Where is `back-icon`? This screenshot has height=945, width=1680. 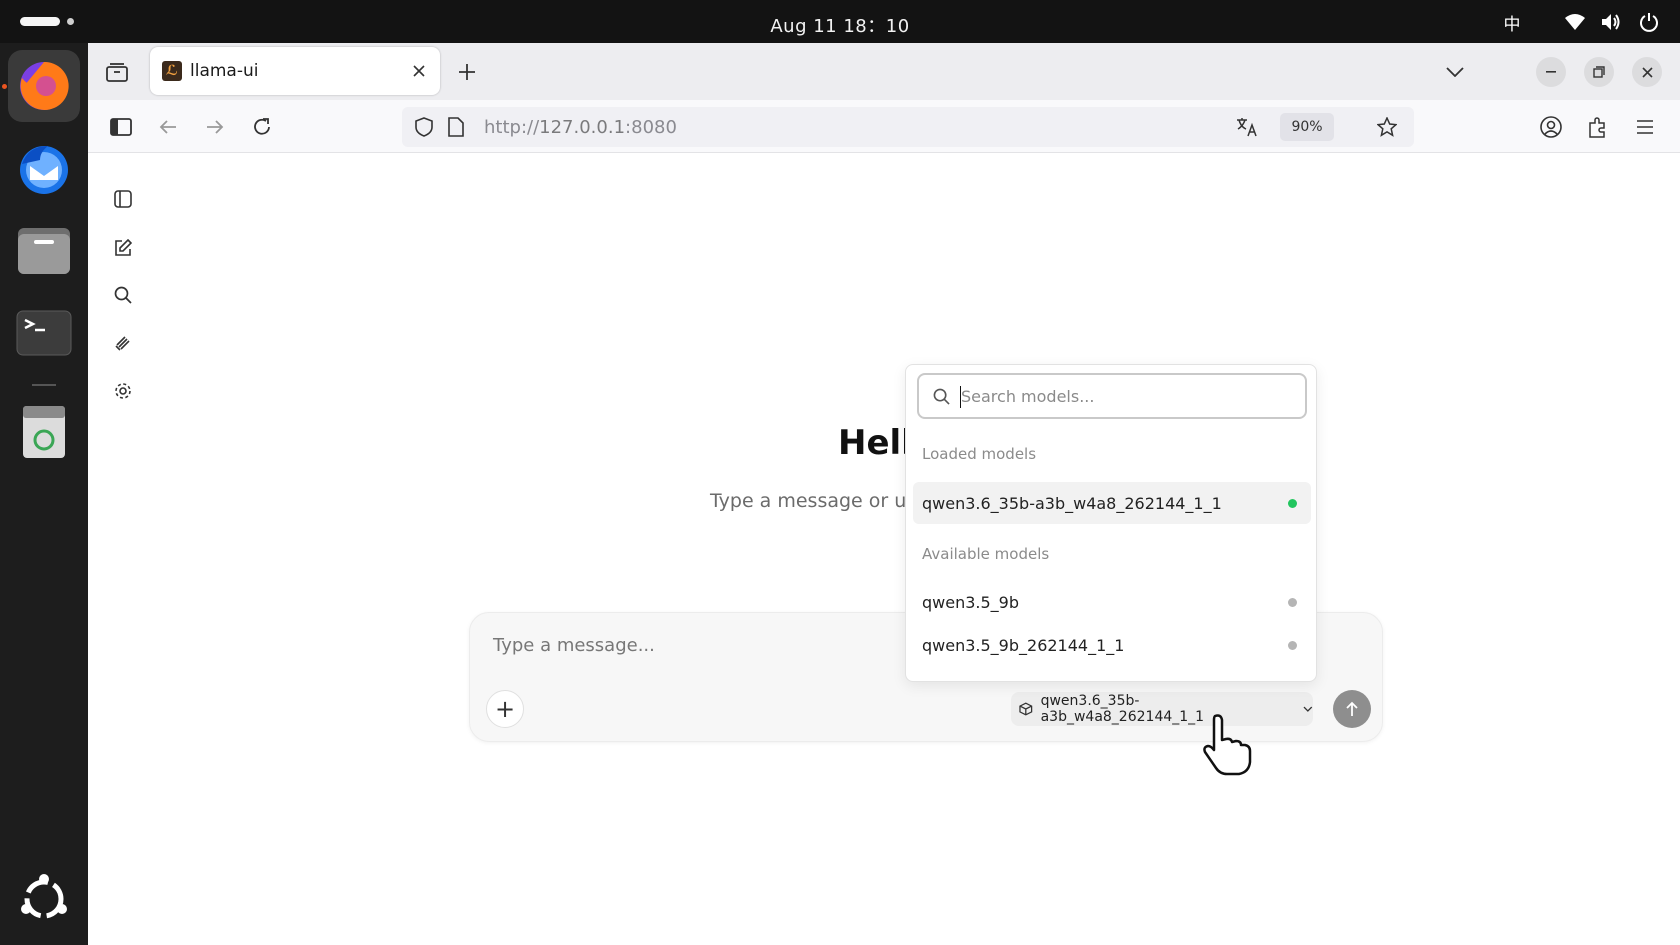 back-icon is located at coordinates (168, 127).